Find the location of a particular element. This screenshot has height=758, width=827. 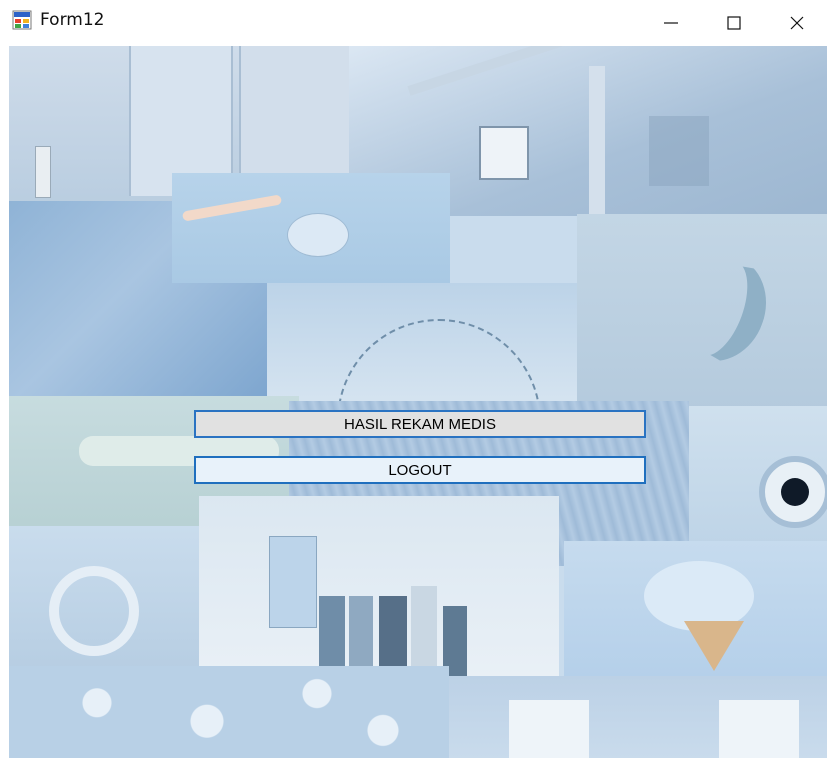

collage-teapot-image is located at coordinates (311, 228).